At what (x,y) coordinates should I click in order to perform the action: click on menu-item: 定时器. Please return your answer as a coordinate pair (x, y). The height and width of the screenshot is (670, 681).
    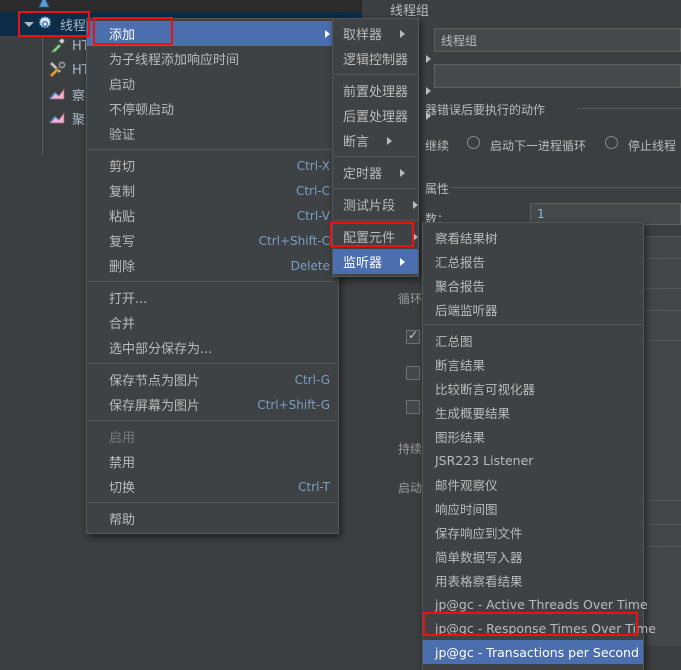
    Looking at the image, I should click on (375, 172).